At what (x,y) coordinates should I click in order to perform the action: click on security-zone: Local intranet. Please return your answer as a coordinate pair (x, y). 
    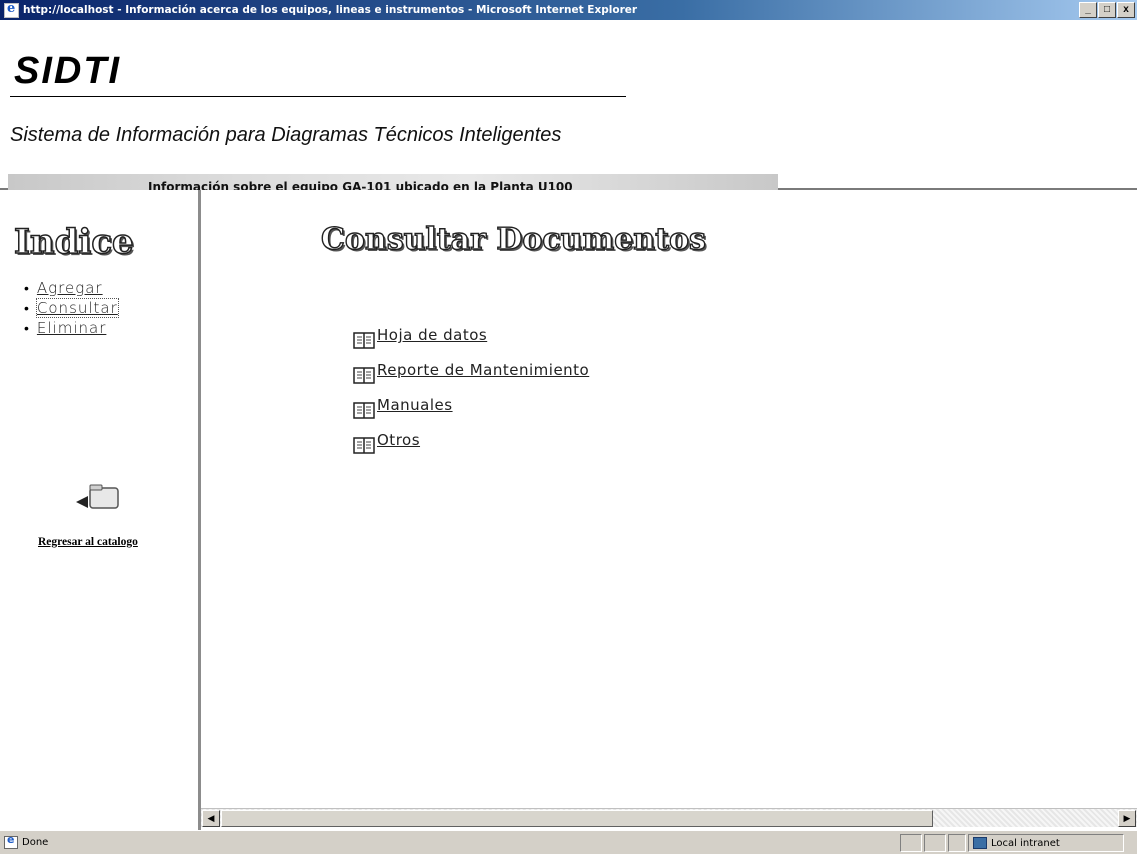
    Looking at the image, I should click on (1046, 843).